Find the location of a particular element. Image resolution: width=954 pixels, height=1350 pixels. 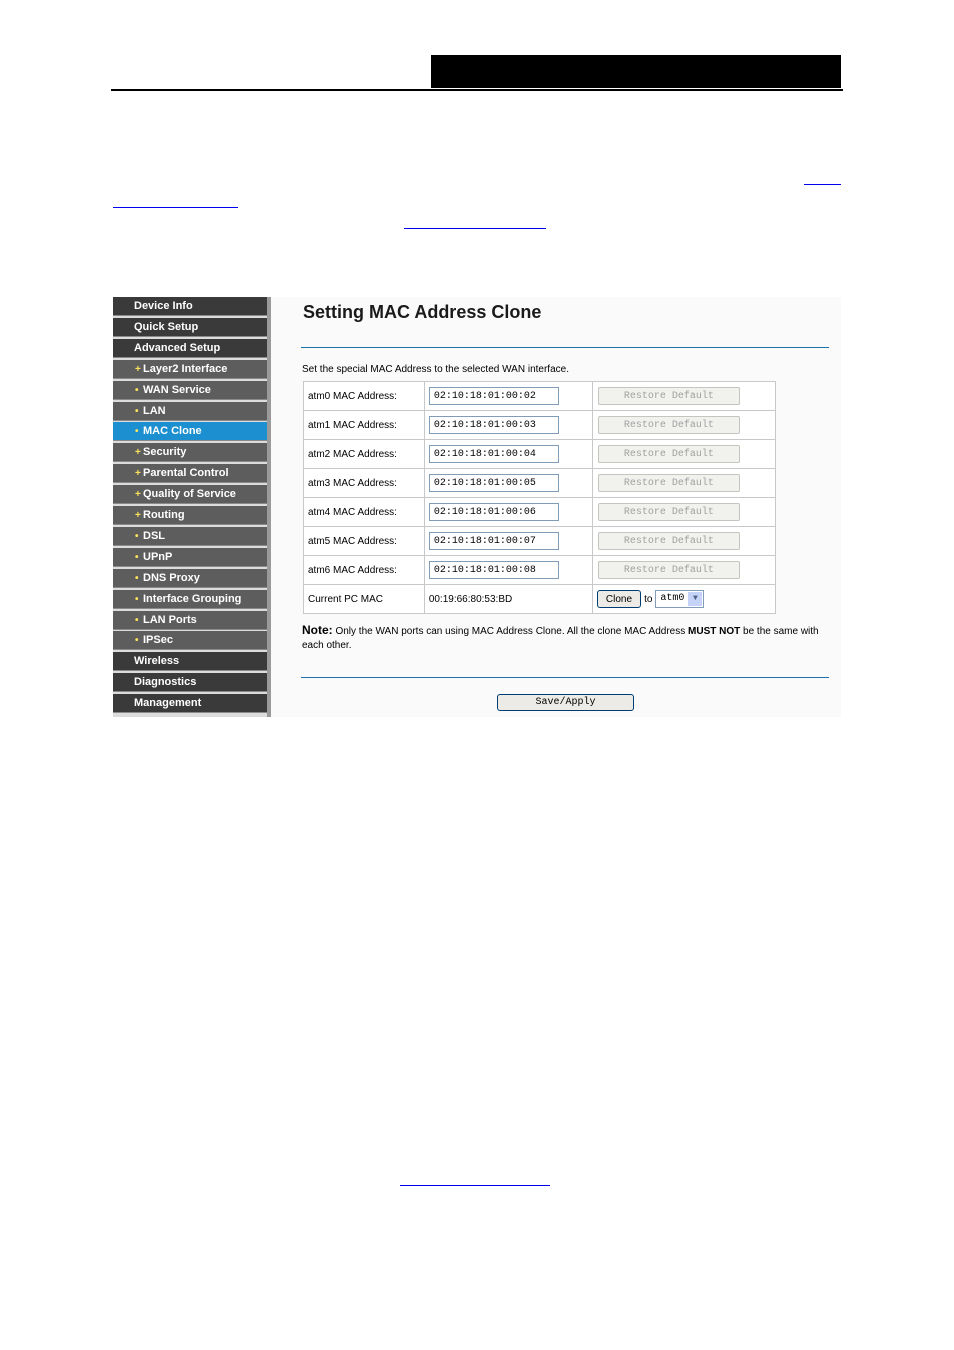

sidebar-item-label: LAN Ports is located at coordinates (170, 619).